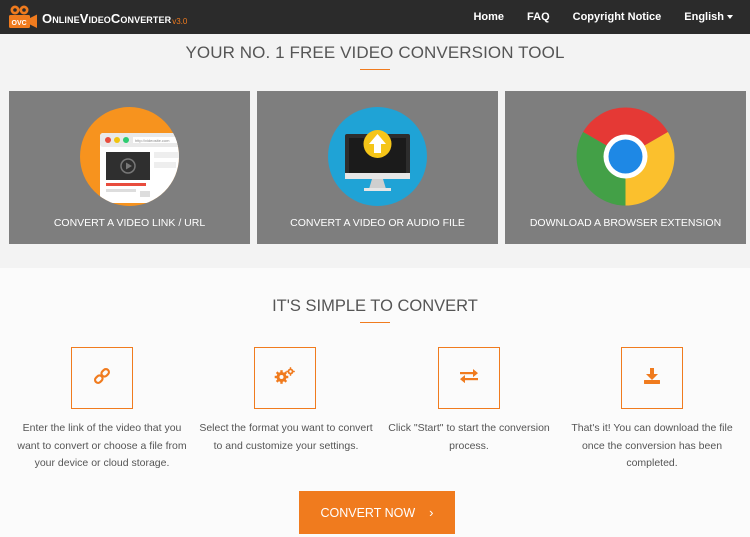 The image size is (750, 537). I want to click on download-icon, so click(652, 378).